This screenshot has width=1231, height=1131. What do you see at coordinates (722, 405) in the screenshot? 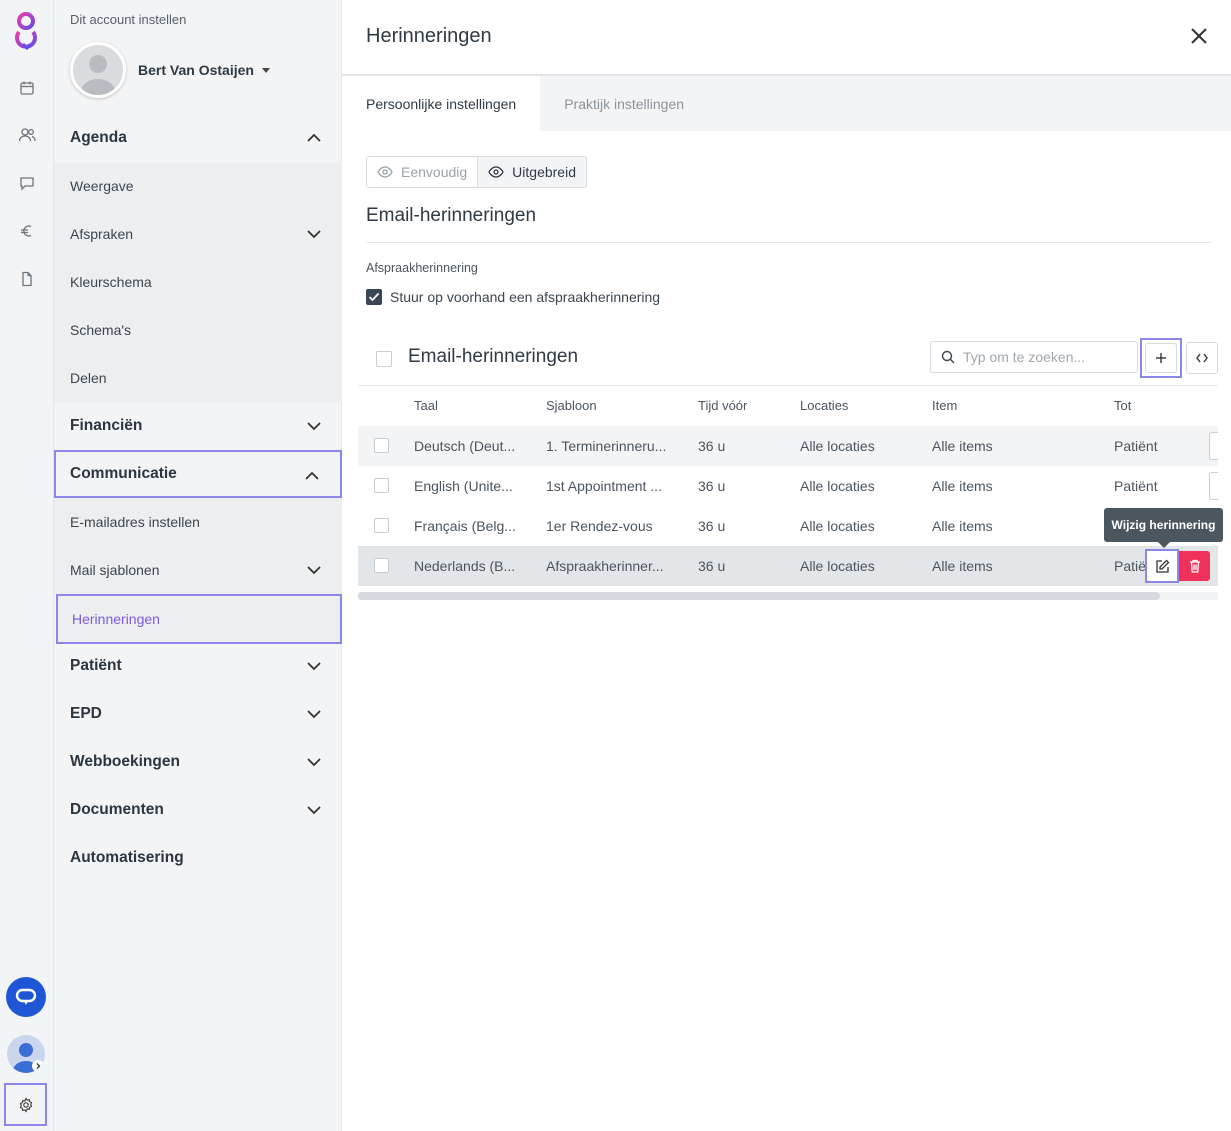
I see `column-header-tijd: Tijd vóór` at bounding box center [722, 405].